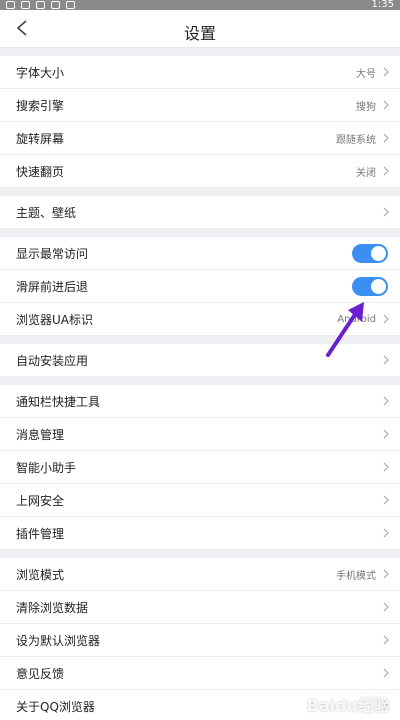 The height and width of the screenshot is (720, 400). What do you see at coordinates (200, 105) in the screenshot?
I see `settings-row: 搜索引擎 搜狗` at bounding box center [200, 105].